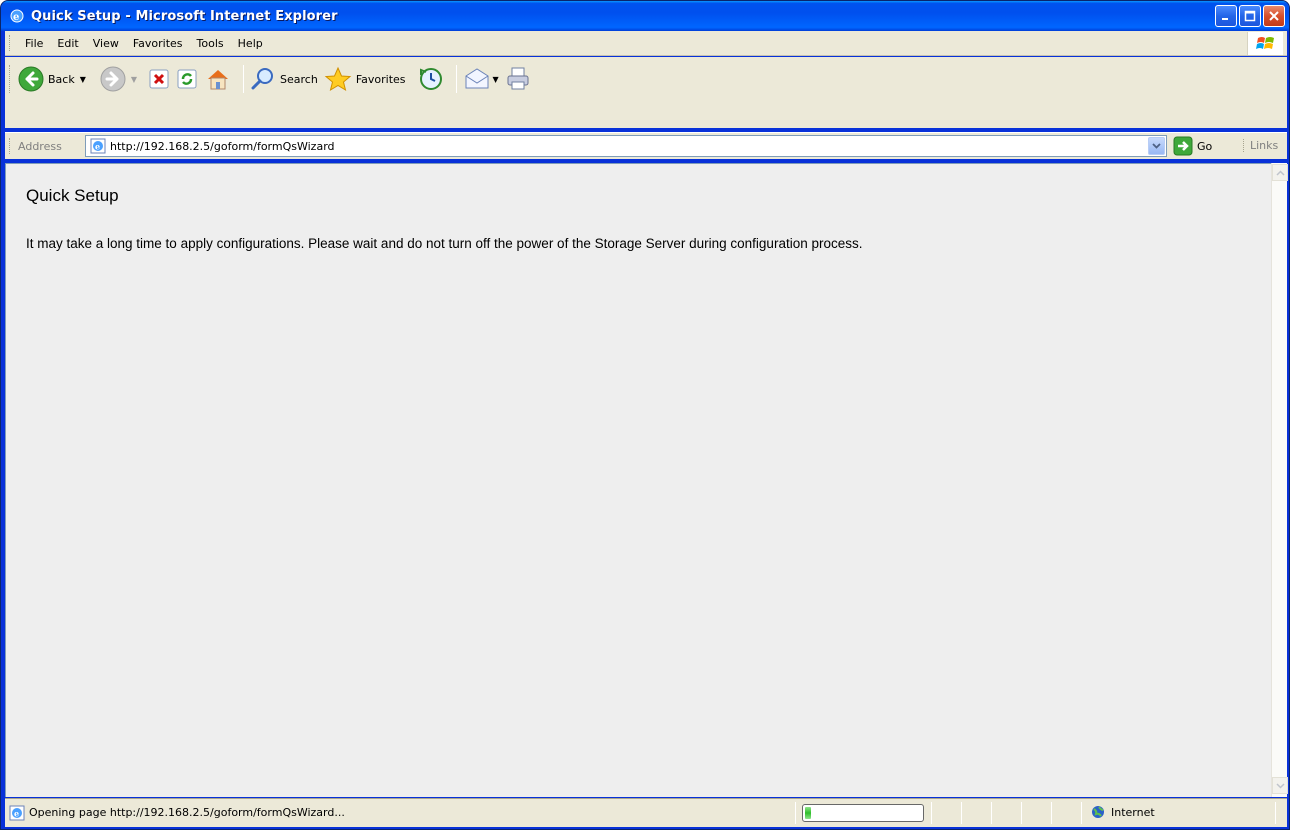  I want to click on menu-file: File, so click(34, 43).